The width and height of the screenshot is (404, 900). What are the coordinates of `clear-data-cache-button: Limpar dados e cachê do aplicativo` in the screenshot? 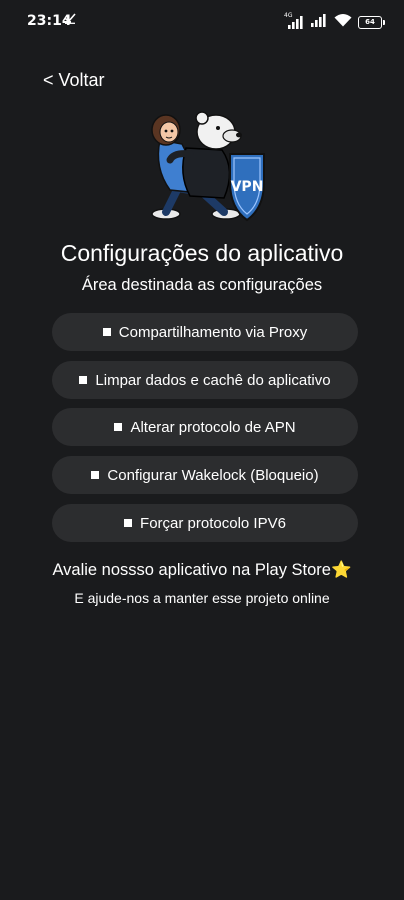 It's located at (205, 380).